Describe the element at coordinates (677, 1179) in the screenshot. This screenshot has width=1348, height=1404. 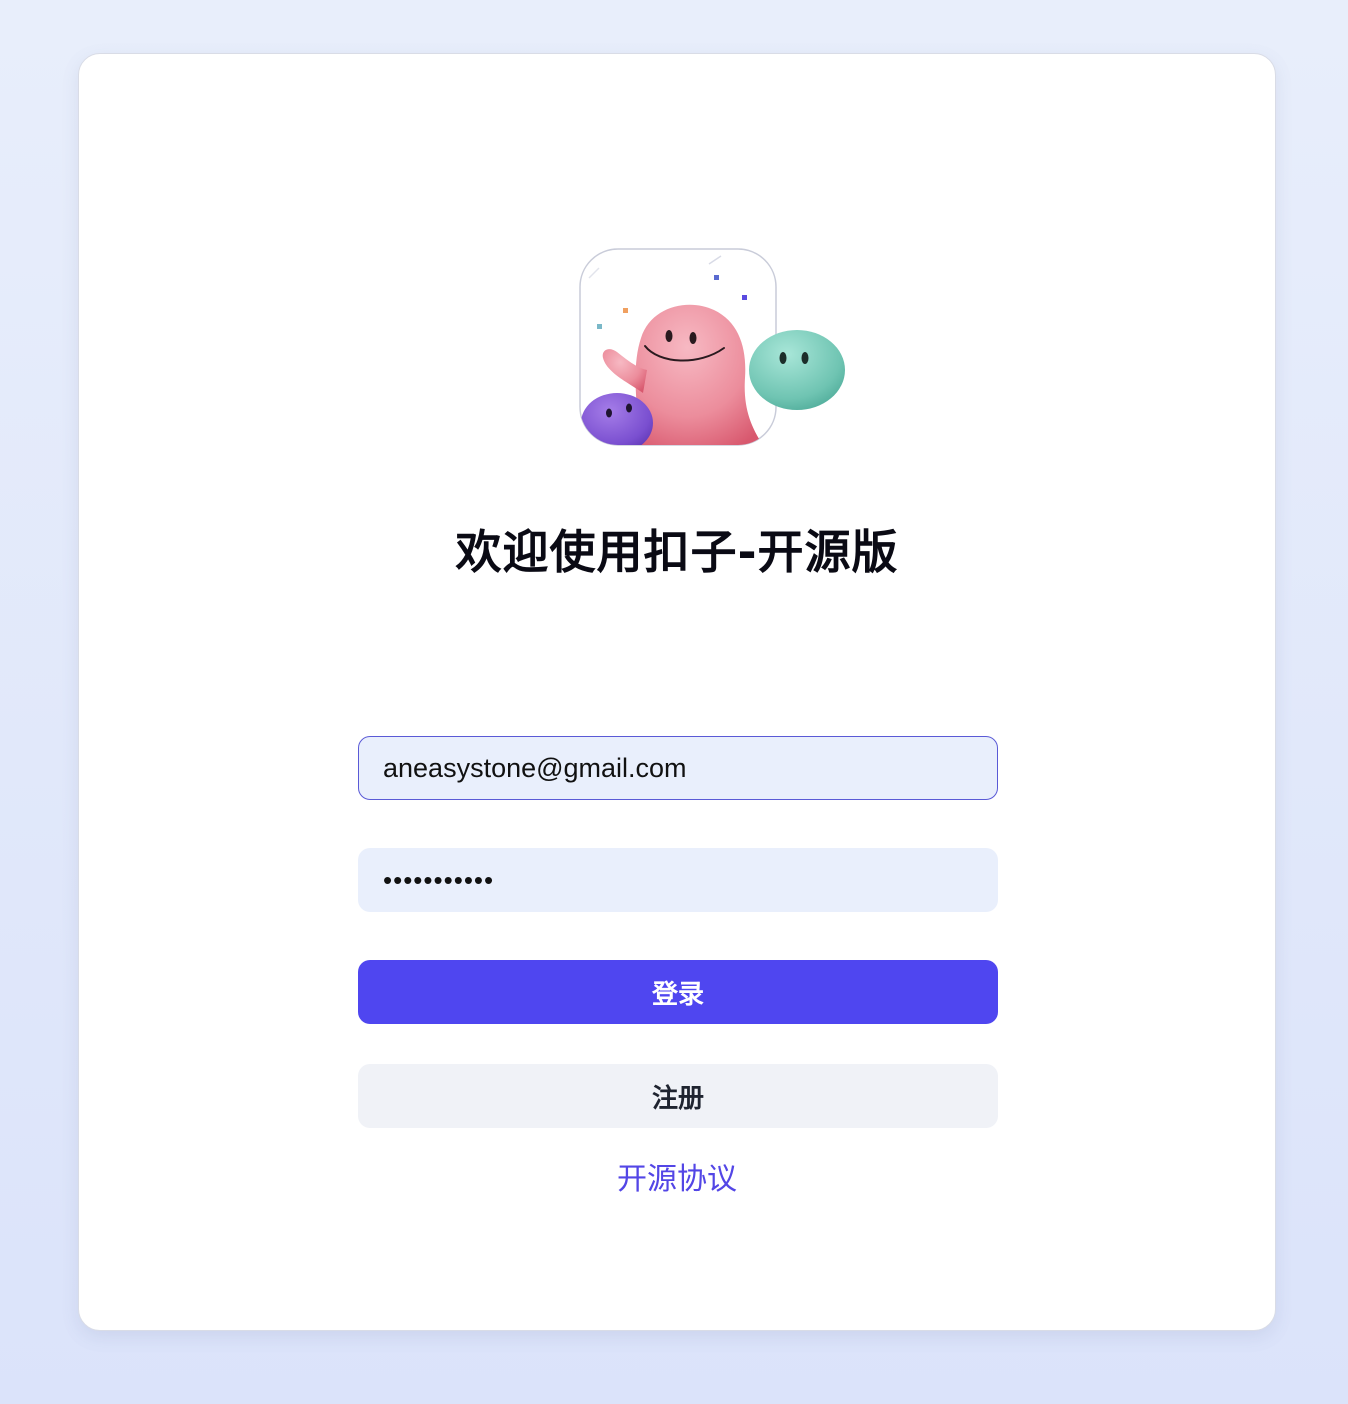
I see `open-source-license-link: 开源协议` at that location.